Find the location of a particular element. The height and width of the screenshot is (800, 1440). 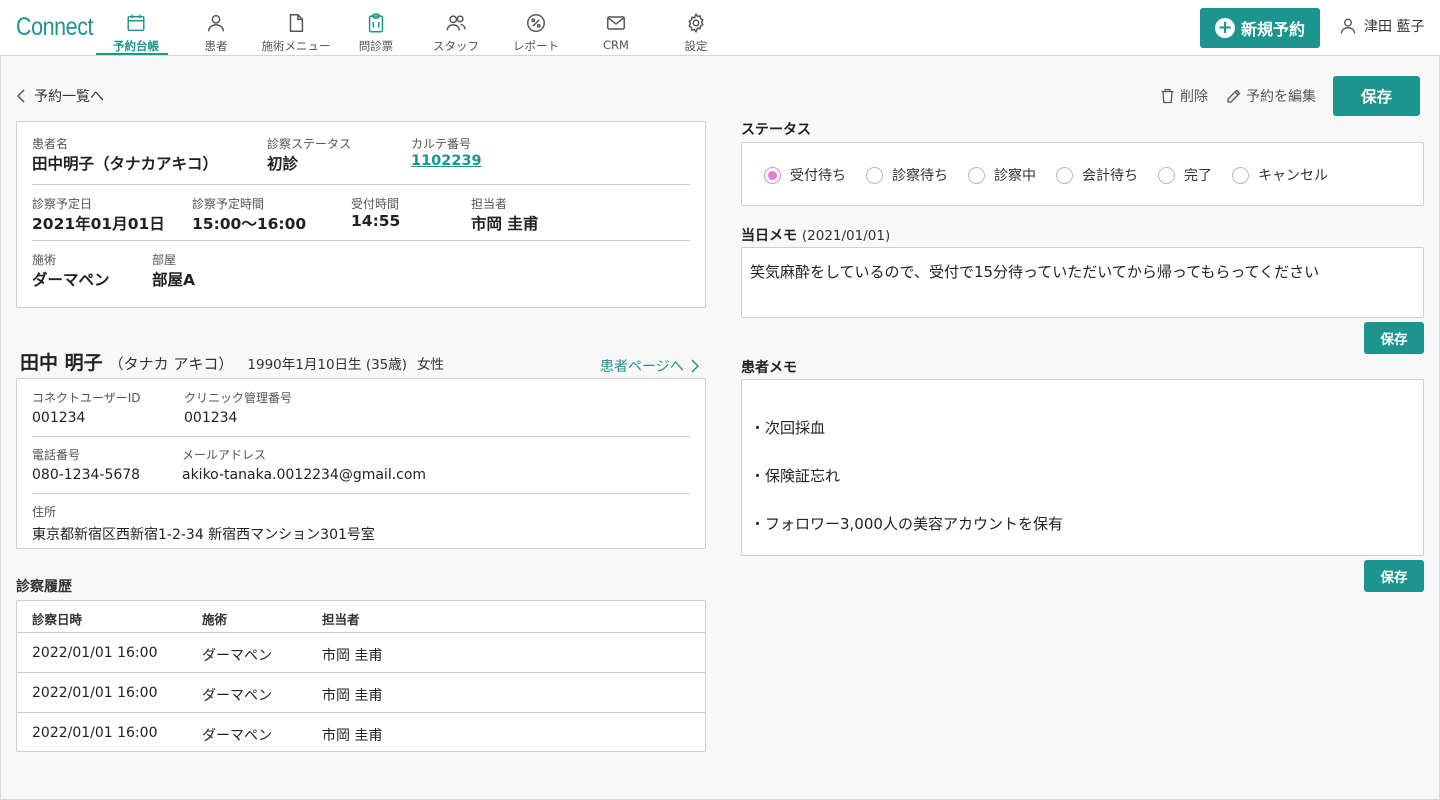

plus-icon: + is located at coordinates (1224, 28).